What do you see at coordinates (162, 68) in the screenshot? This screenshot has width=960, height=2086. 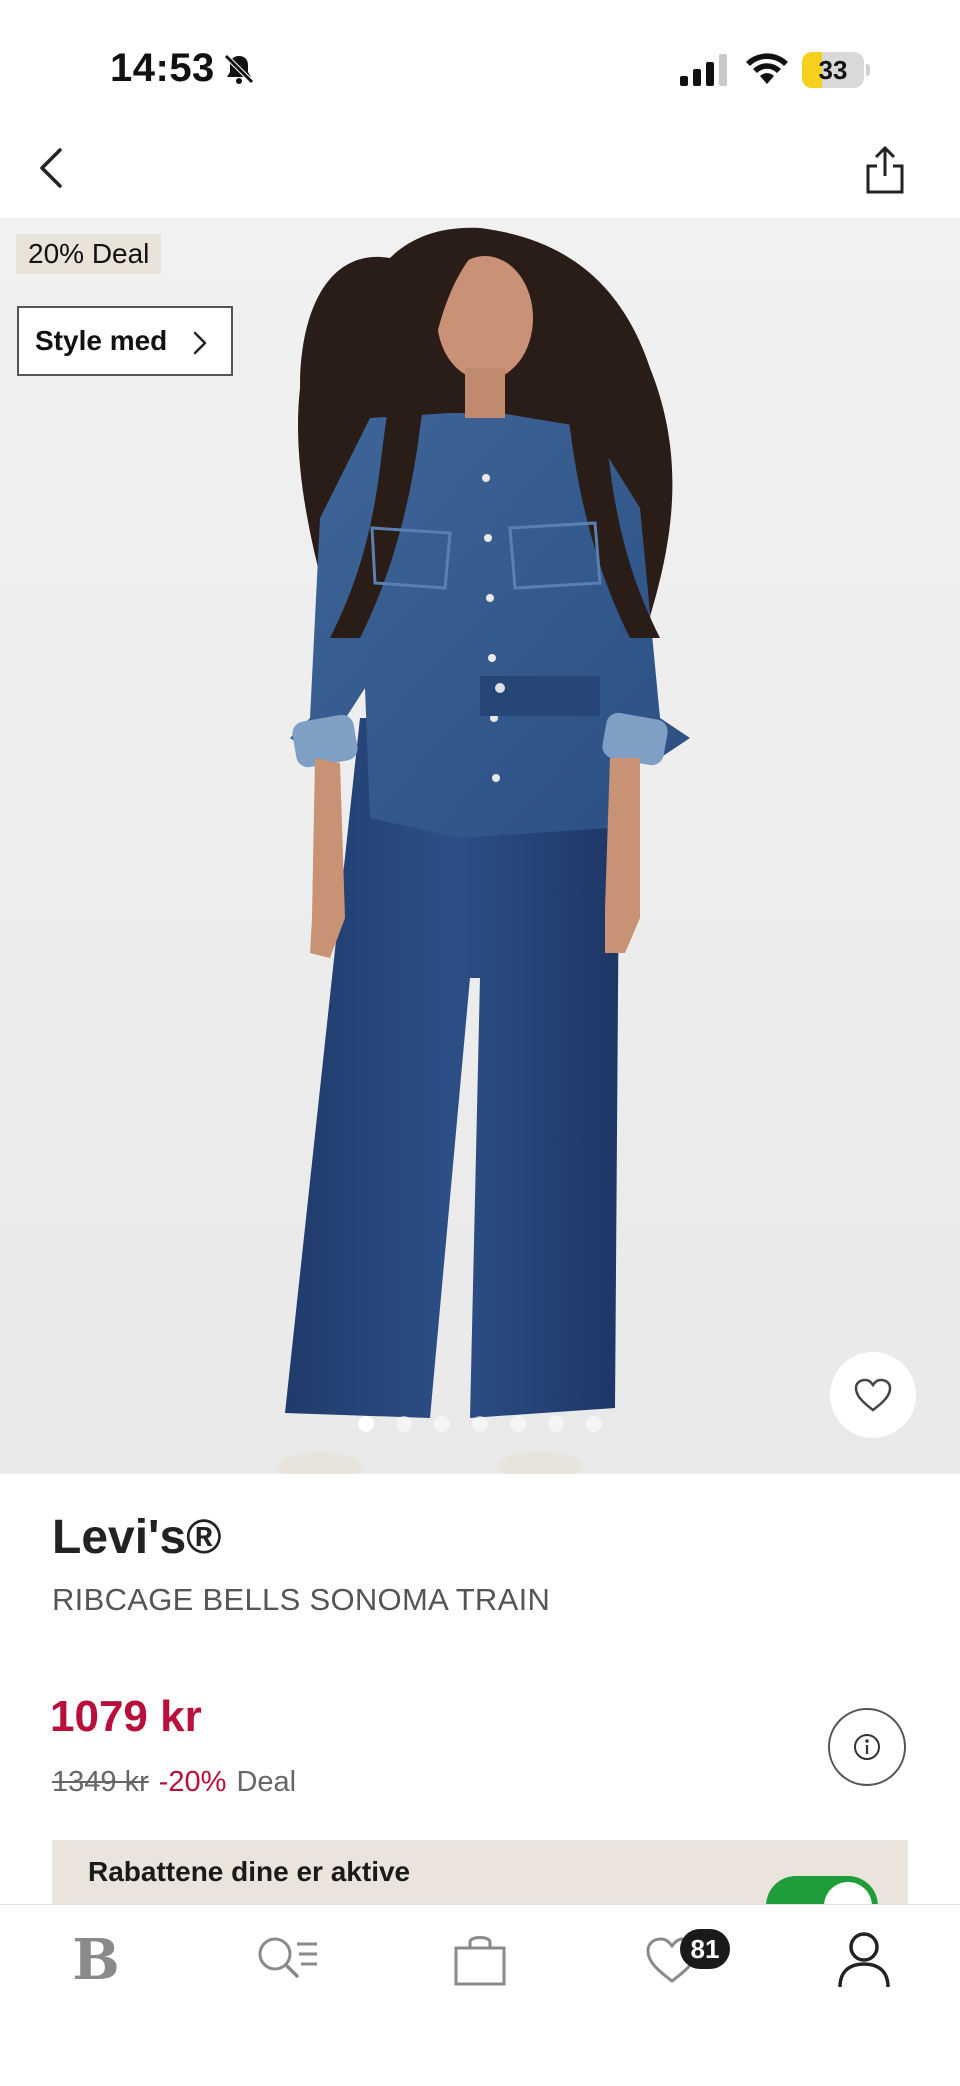 I see `status-time: 14:53` at bounding box center [162, 68].